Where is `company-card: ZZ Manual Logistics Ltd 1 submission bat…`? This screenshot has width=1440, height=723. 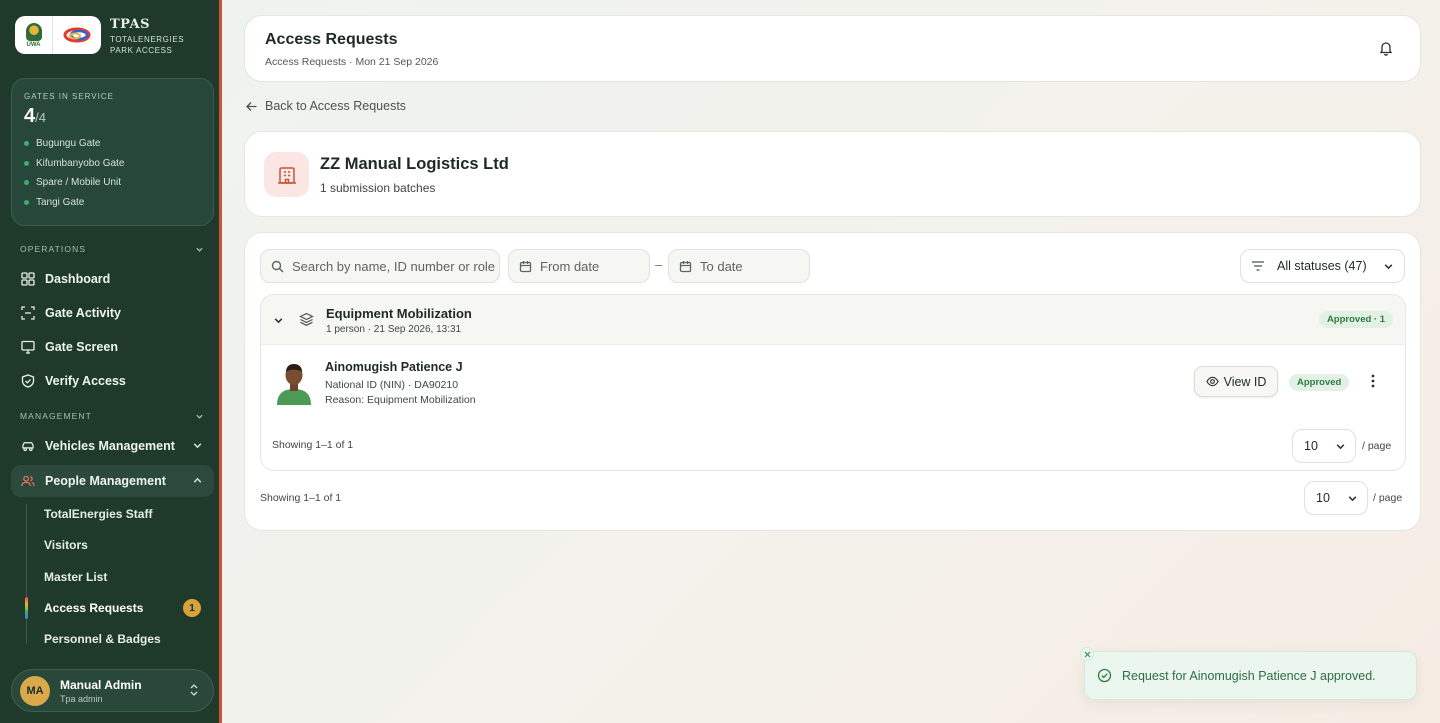
company-card: ZZ Manual Logistics Ltd 1 submission bat… is located at coordinates (832, 174).